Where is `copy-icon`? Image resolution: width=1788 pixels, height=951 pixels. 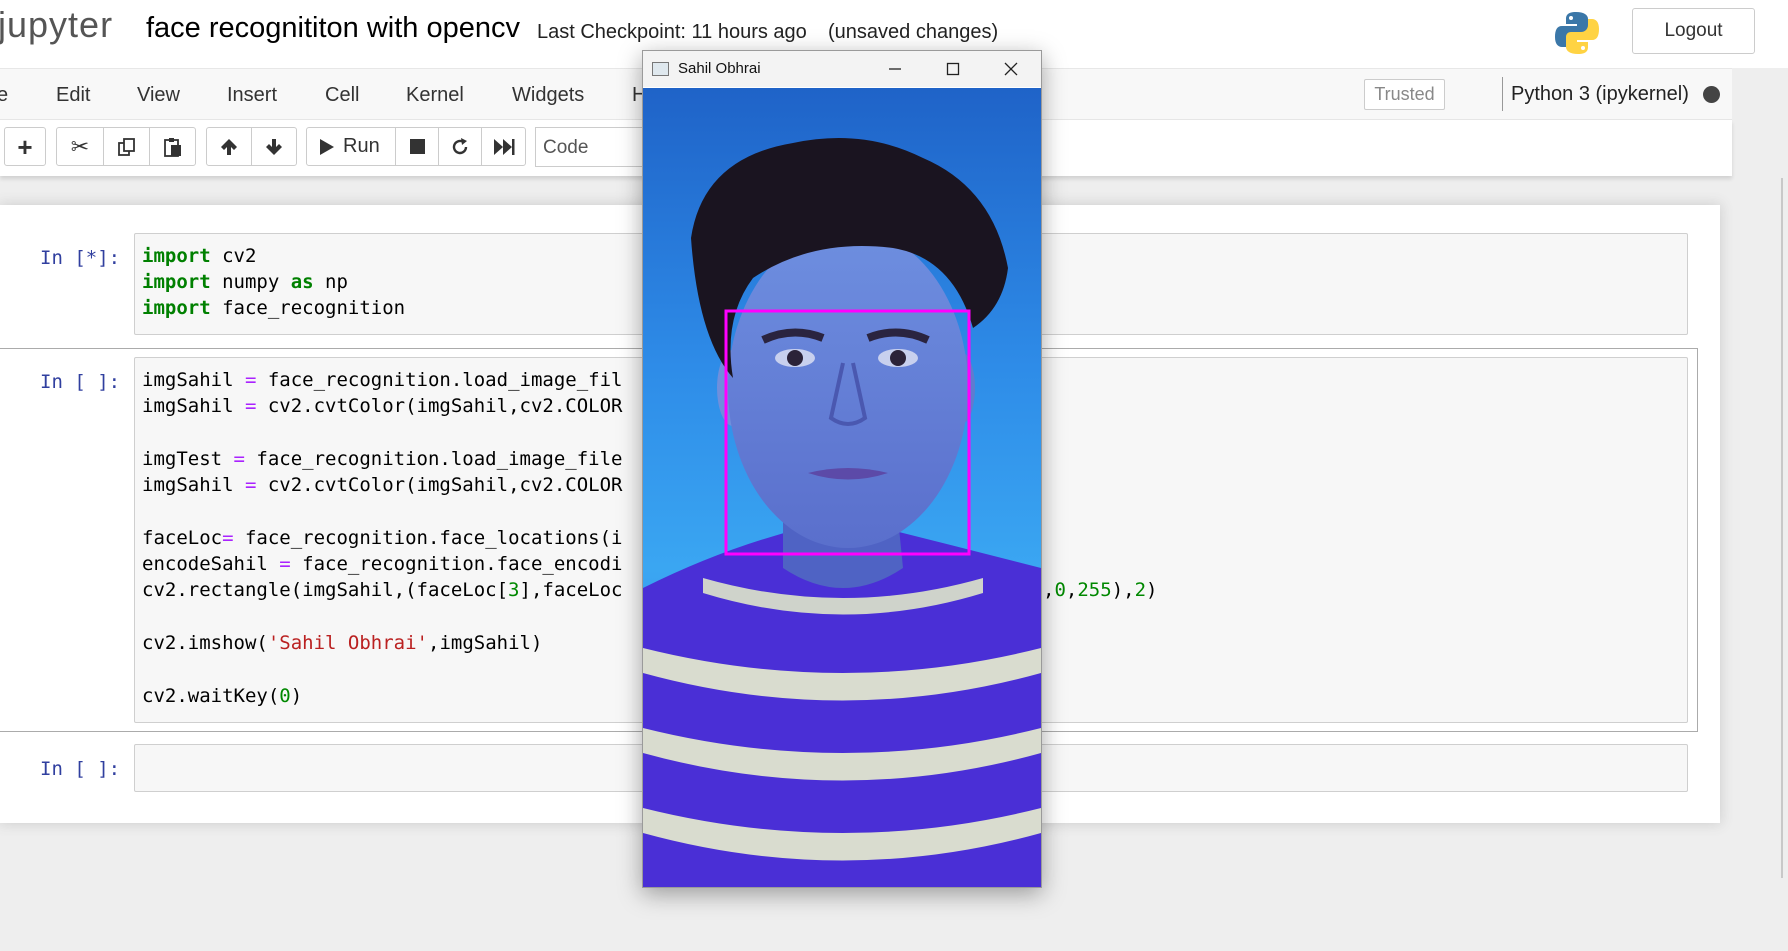
copy-icon is located at coordinates (126, 146).